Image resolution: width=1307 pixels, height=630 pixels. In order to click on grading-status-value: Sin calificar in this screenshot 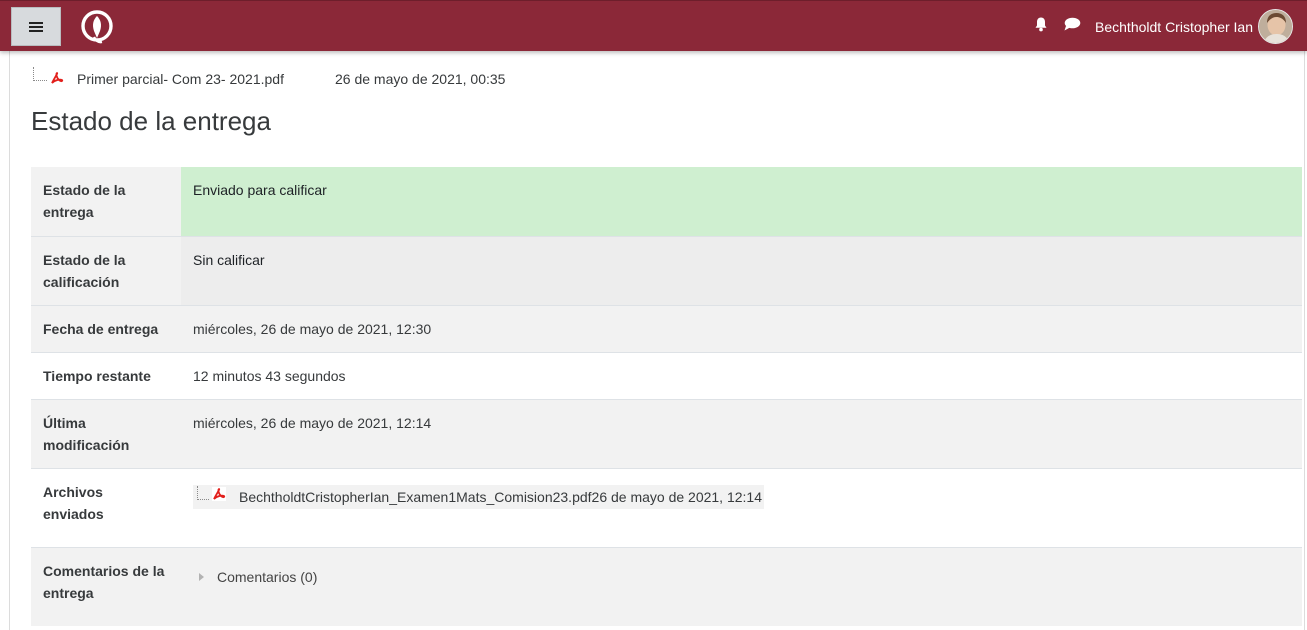, I will do `click(741, 270)`.